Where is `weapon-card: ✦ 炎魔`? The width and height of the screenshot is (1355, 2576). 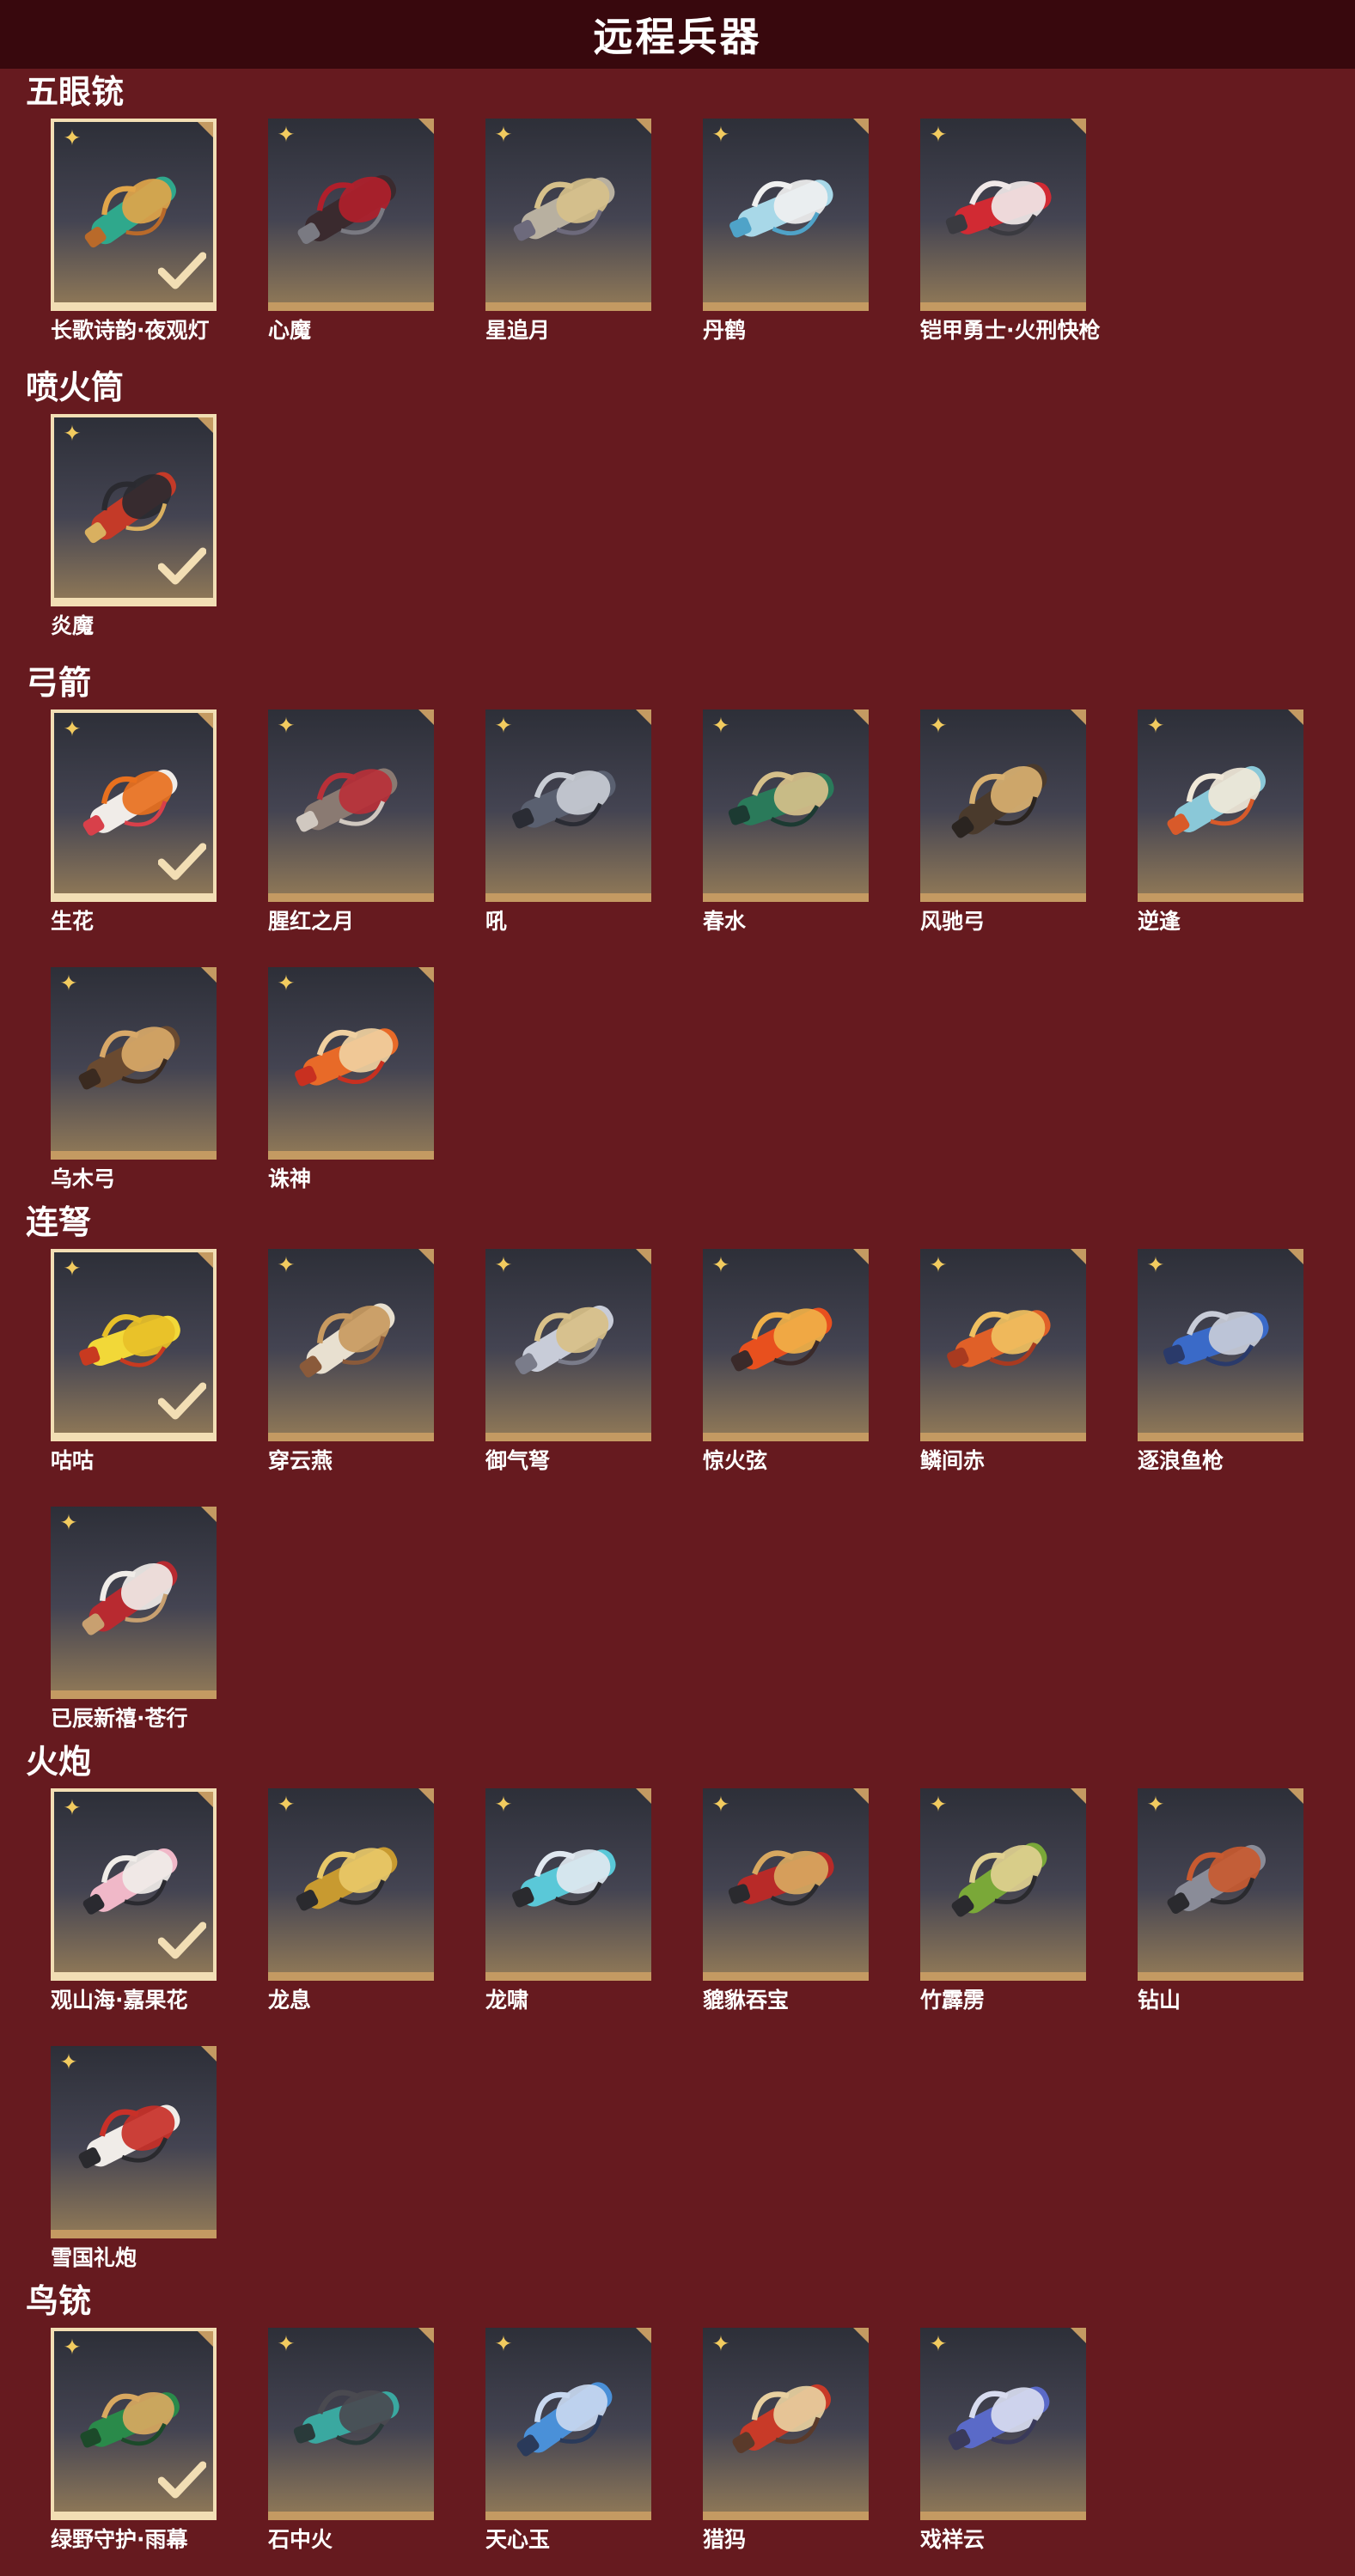 weapon-card: ✦ 炎魔 is located at coordinates (134, 526).